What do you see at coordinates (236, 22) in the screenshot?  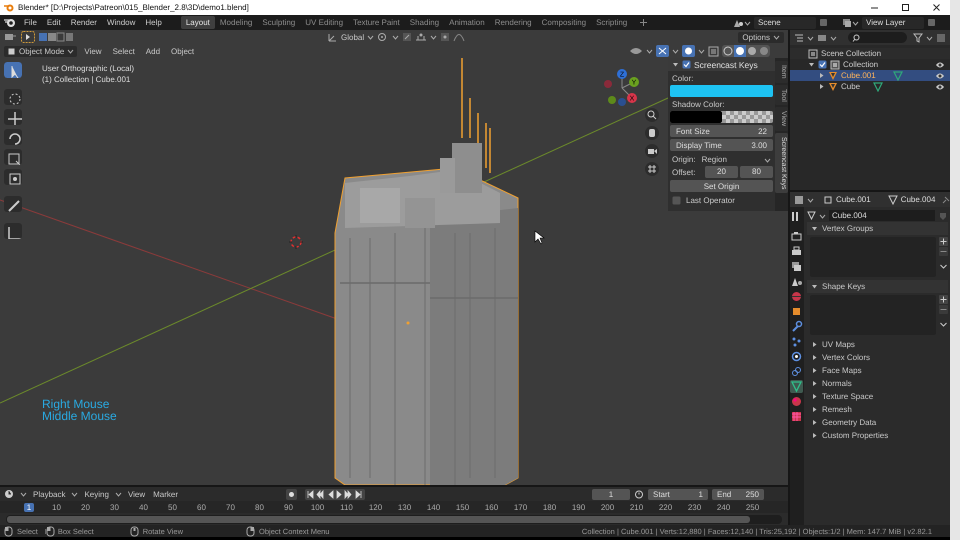 I see `workspace-tab: Modeling` at bounding box center [236, 22].